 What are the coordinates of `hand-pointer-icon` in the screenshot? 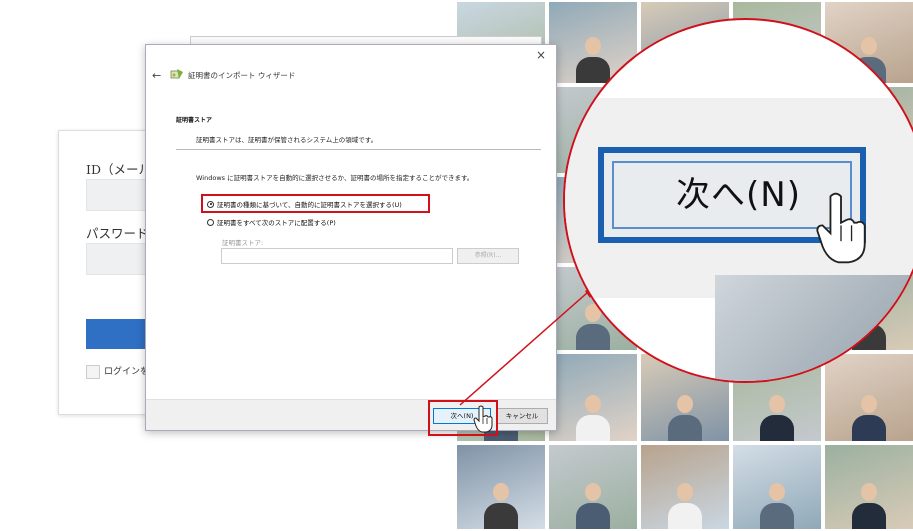 It's located at (841, 228).